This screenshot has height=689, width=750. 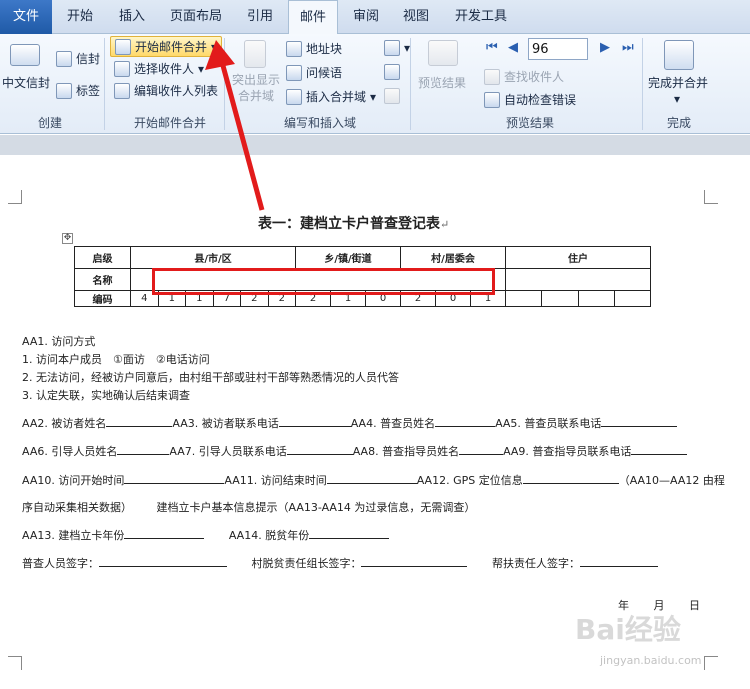 I want to click on table-cell: 住户, so click(x=578, y=257).